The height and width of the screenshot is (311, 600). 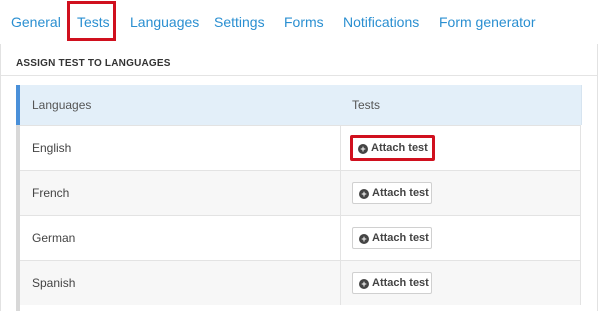 I want to click on section-divider, so click(x=299, y=75).